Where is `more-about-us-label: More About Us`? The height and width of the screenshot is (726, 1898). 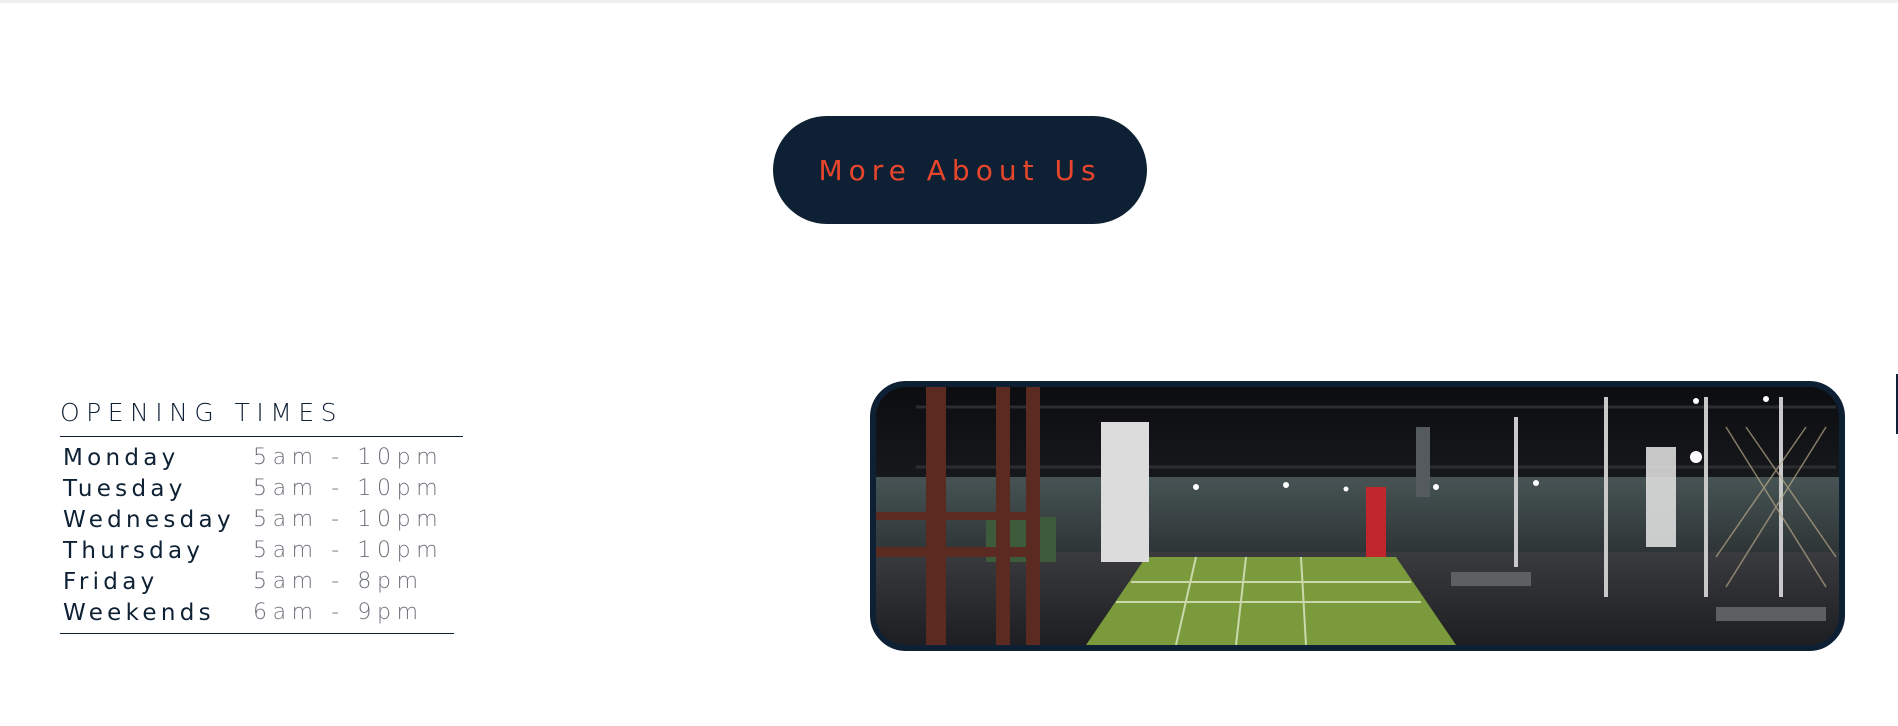 more-about-us-label: More About Us is located at coordinates (960, 170).